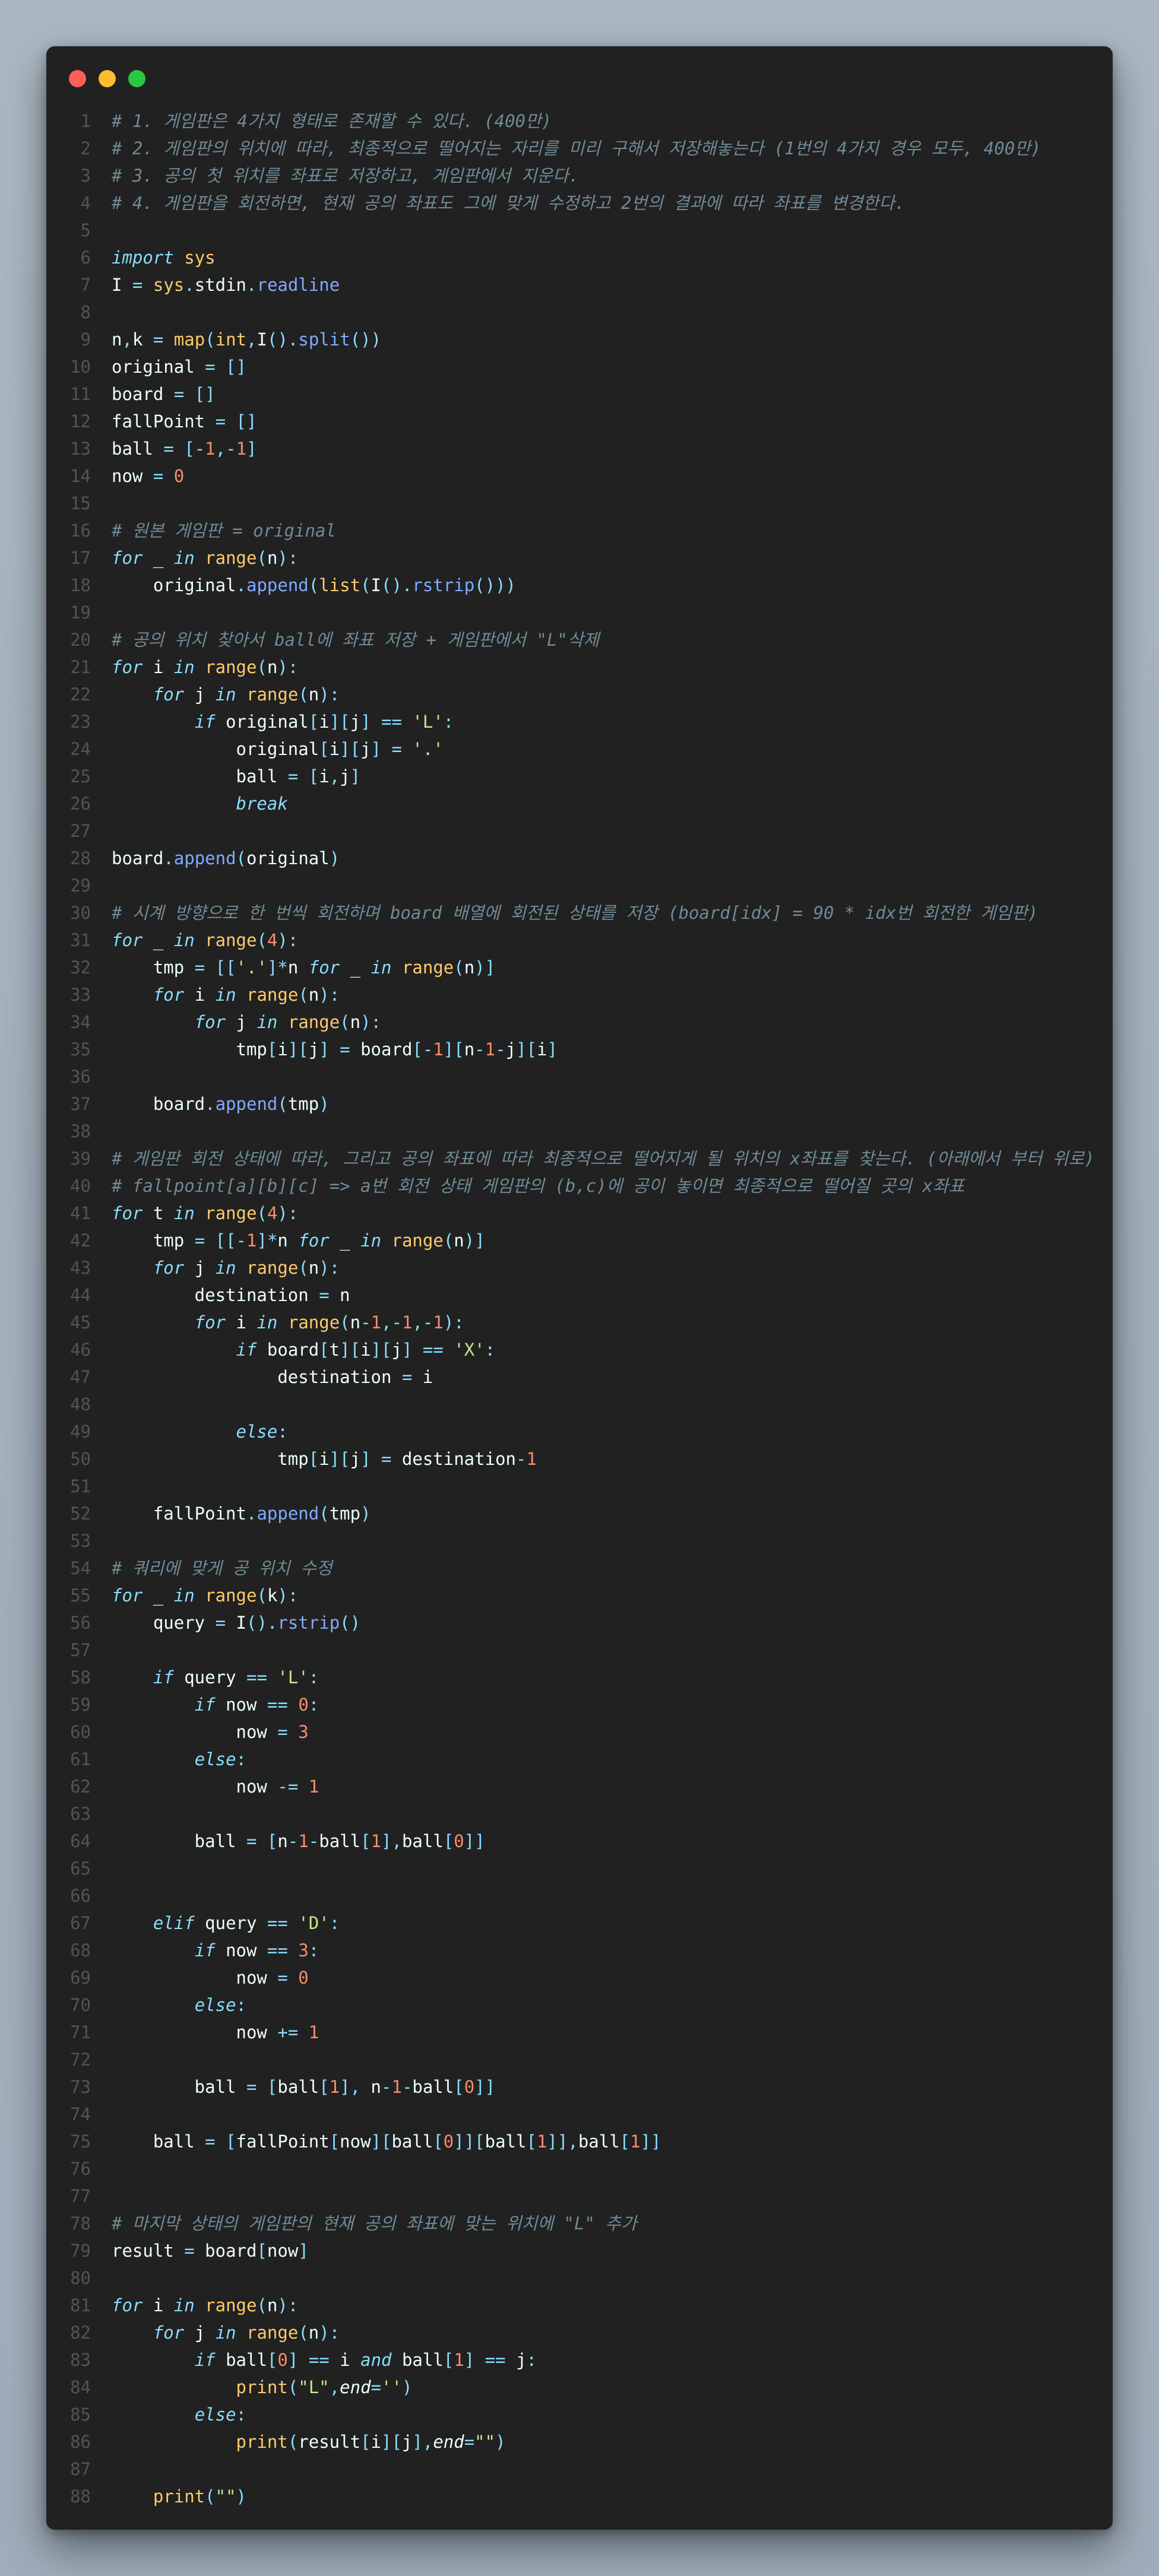 This screenshot has width=1159, height=2576. What do you see at coordinates (80, 585) in the screenshot?
I see `line-number: 18` at bounding box center [80, 585].